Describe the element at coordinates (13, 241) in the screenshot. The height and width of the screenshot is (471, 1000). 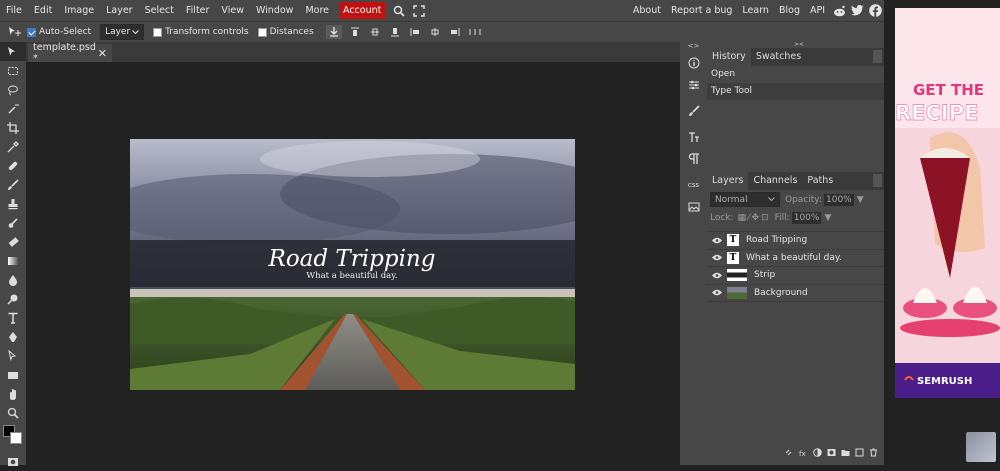
I see `eraser-tool` at that location.